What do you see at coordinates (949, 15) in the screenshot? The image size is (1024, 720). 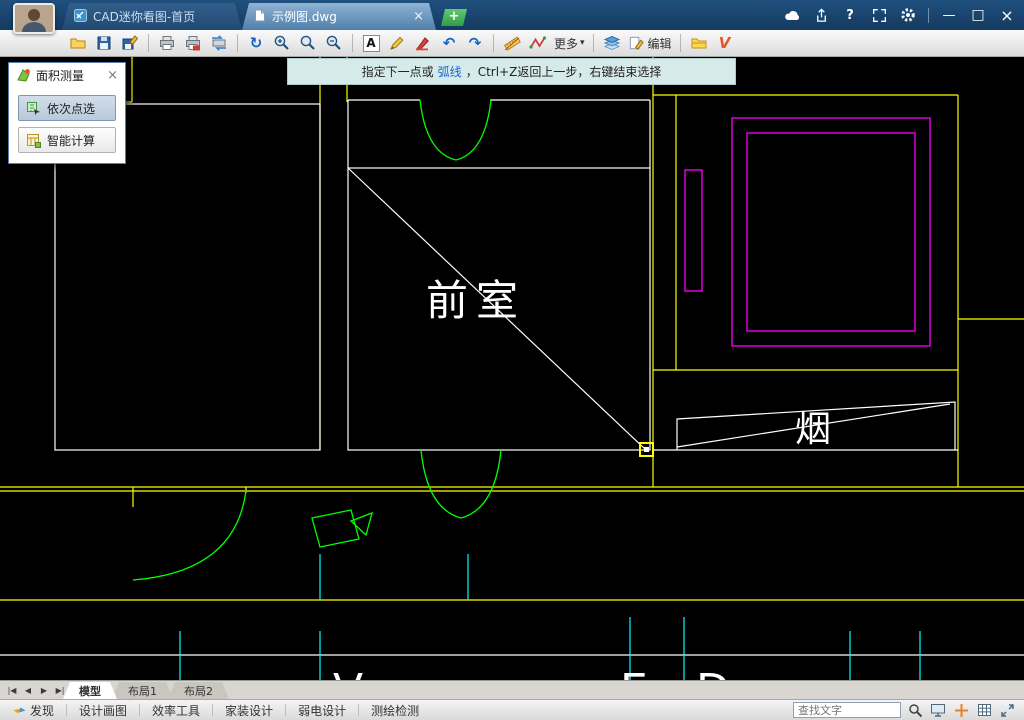 I see `minimize-button: —` at bounding box center [949, 15].